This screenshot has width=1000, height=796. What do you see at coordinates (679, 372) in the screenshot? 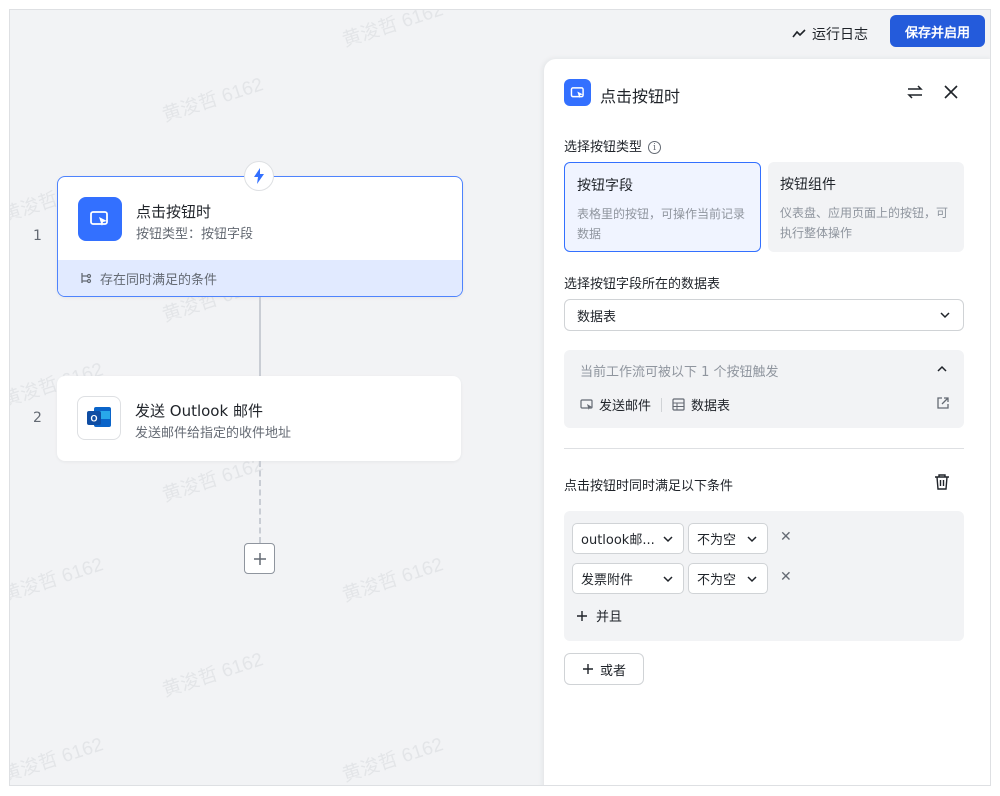
I see `trigger-info-text: 当前工作流可被以下 1 个按钮触发` at bounding box center [679, 372].